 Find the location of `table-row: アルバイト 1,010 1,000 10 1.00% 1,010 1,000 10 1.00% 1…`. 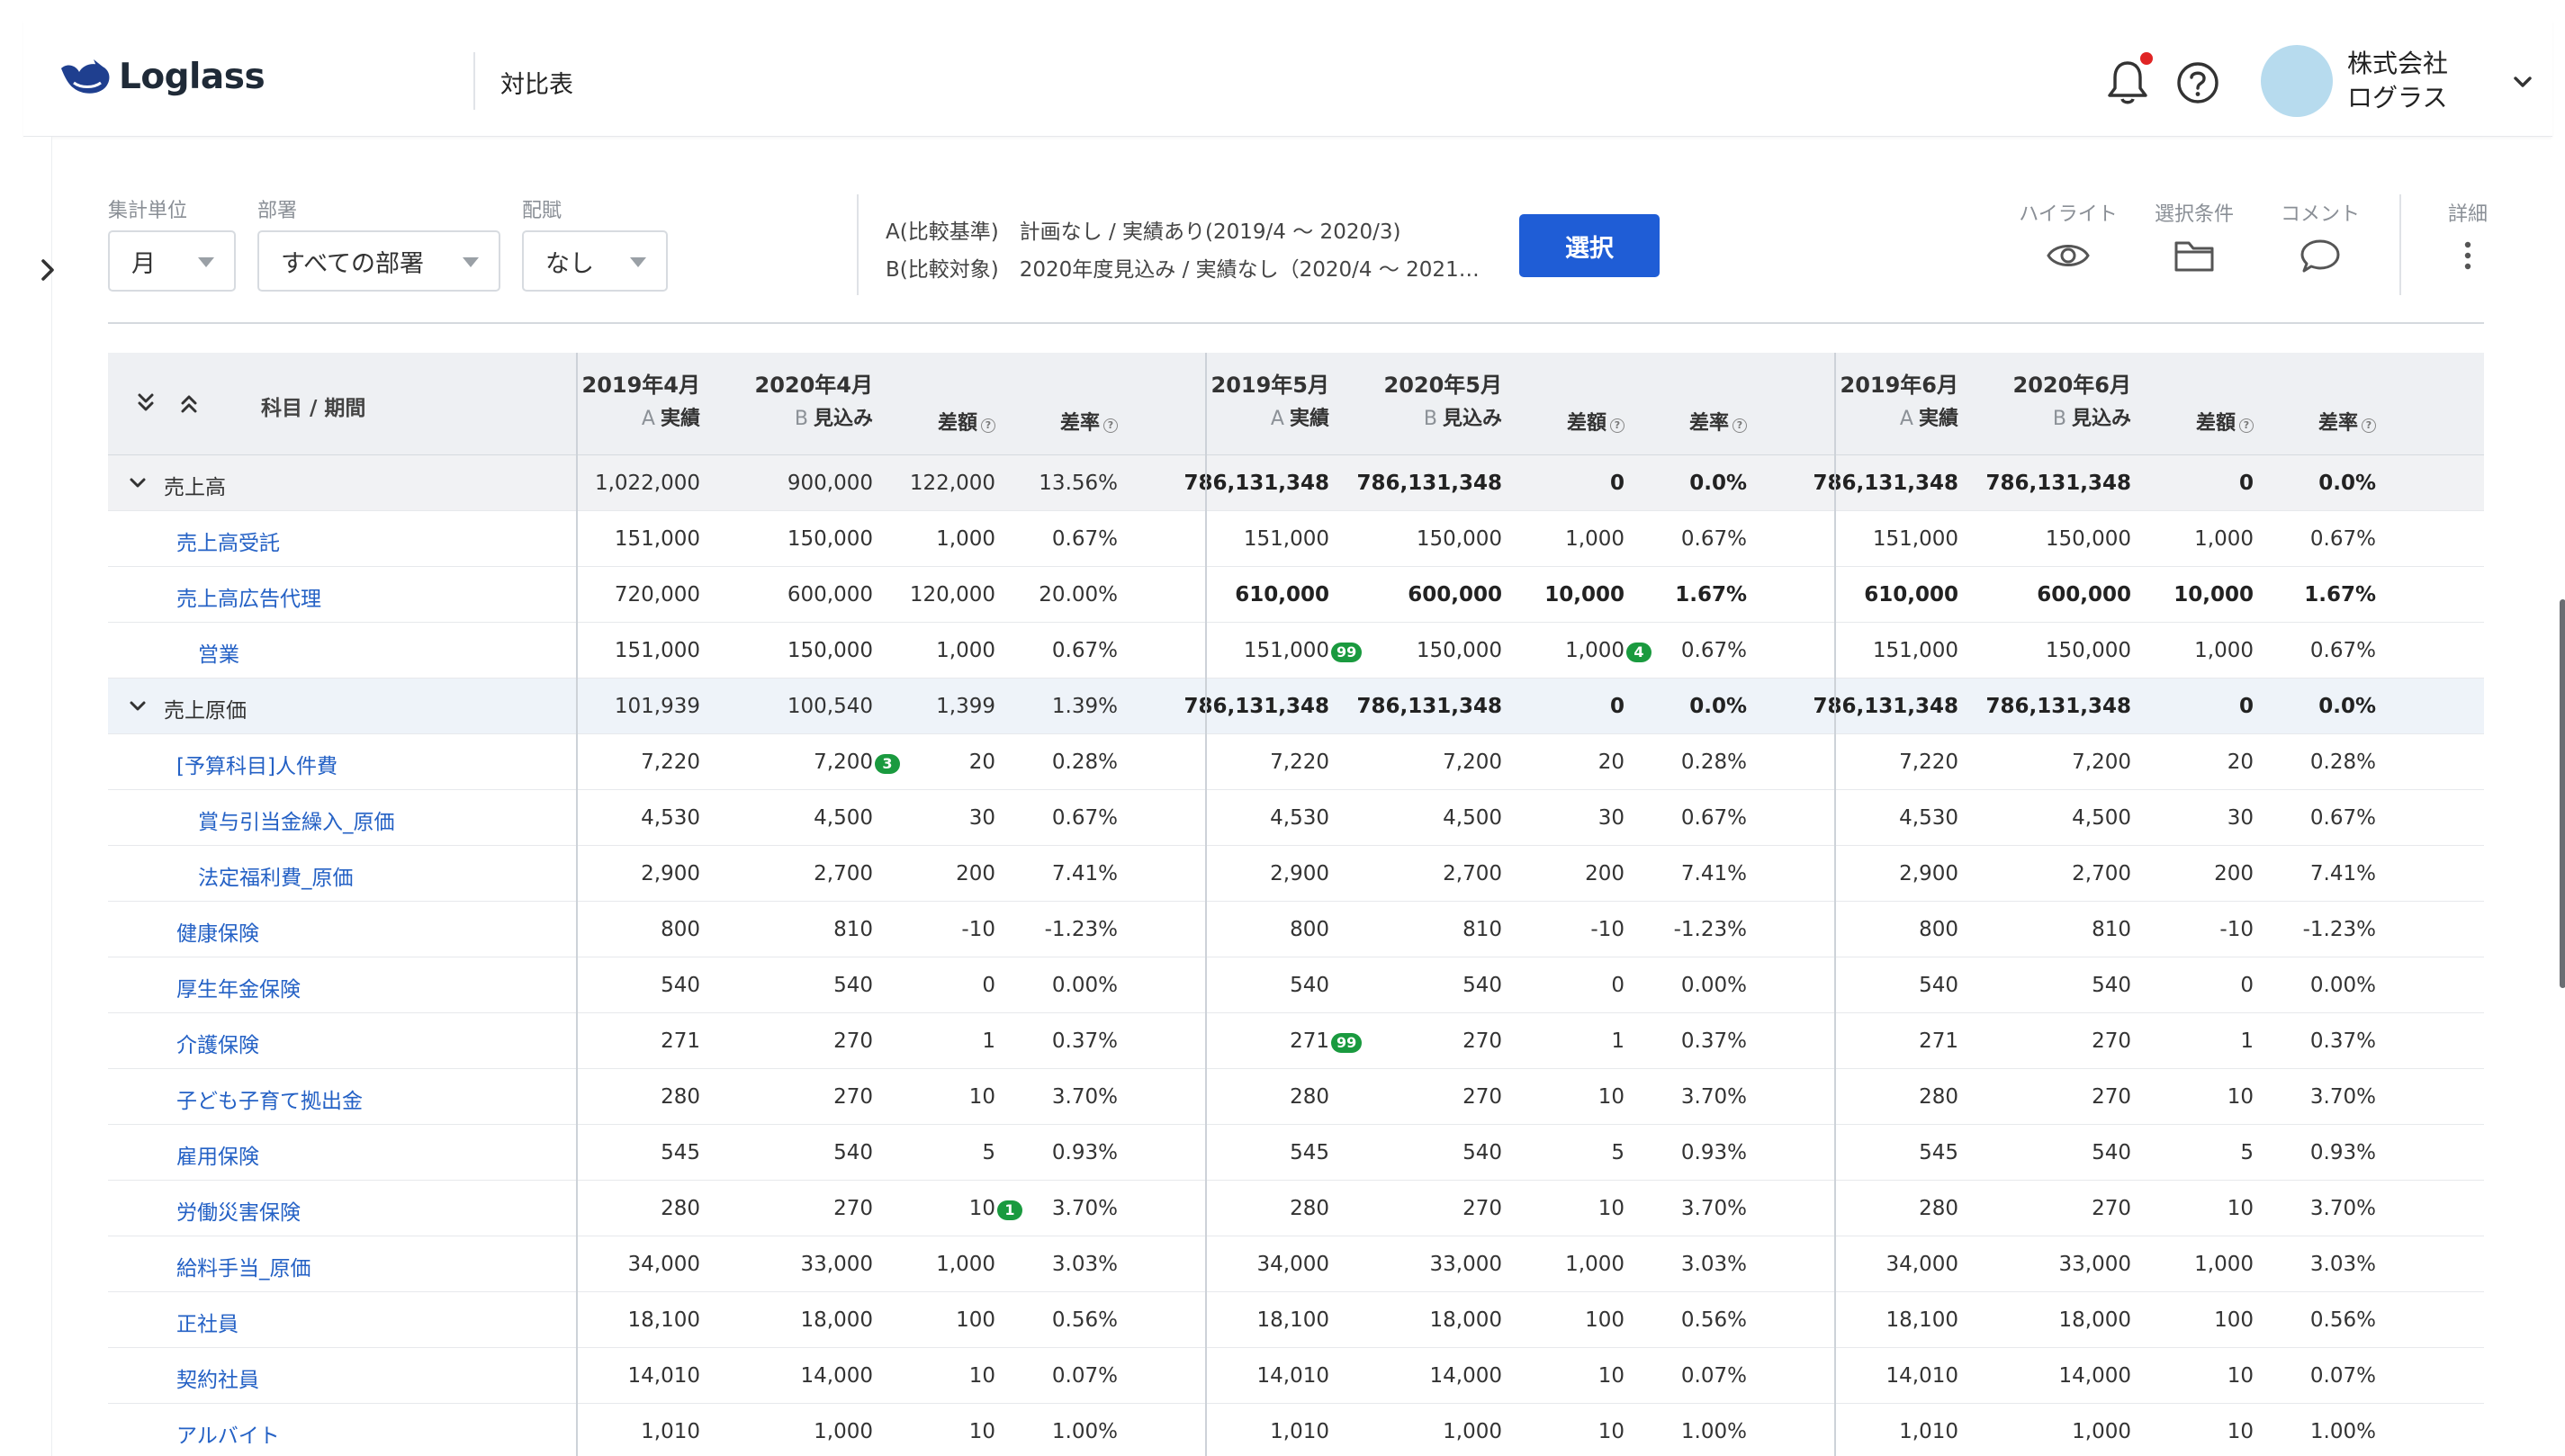

table-row: アルバイト 1,010 1,000 10 1.00% 1,010 1,000 10 1.00% 1… is located at coordinates (1296, 1430).